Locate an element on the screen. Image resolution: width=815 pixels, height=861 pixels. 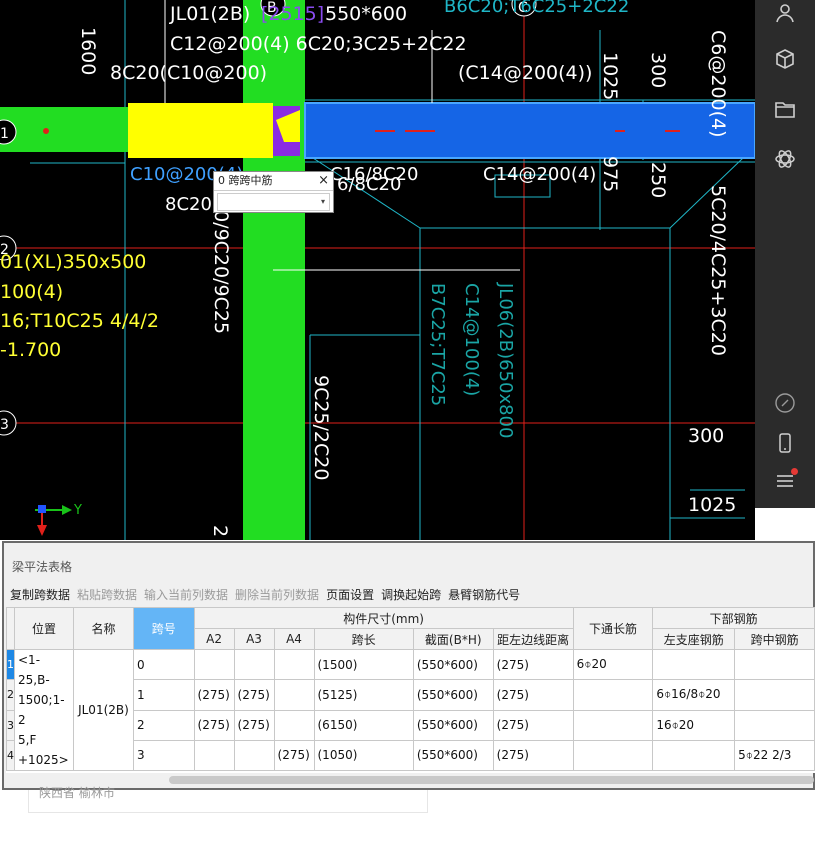
cube-icon is located at coordinates (785, 59).